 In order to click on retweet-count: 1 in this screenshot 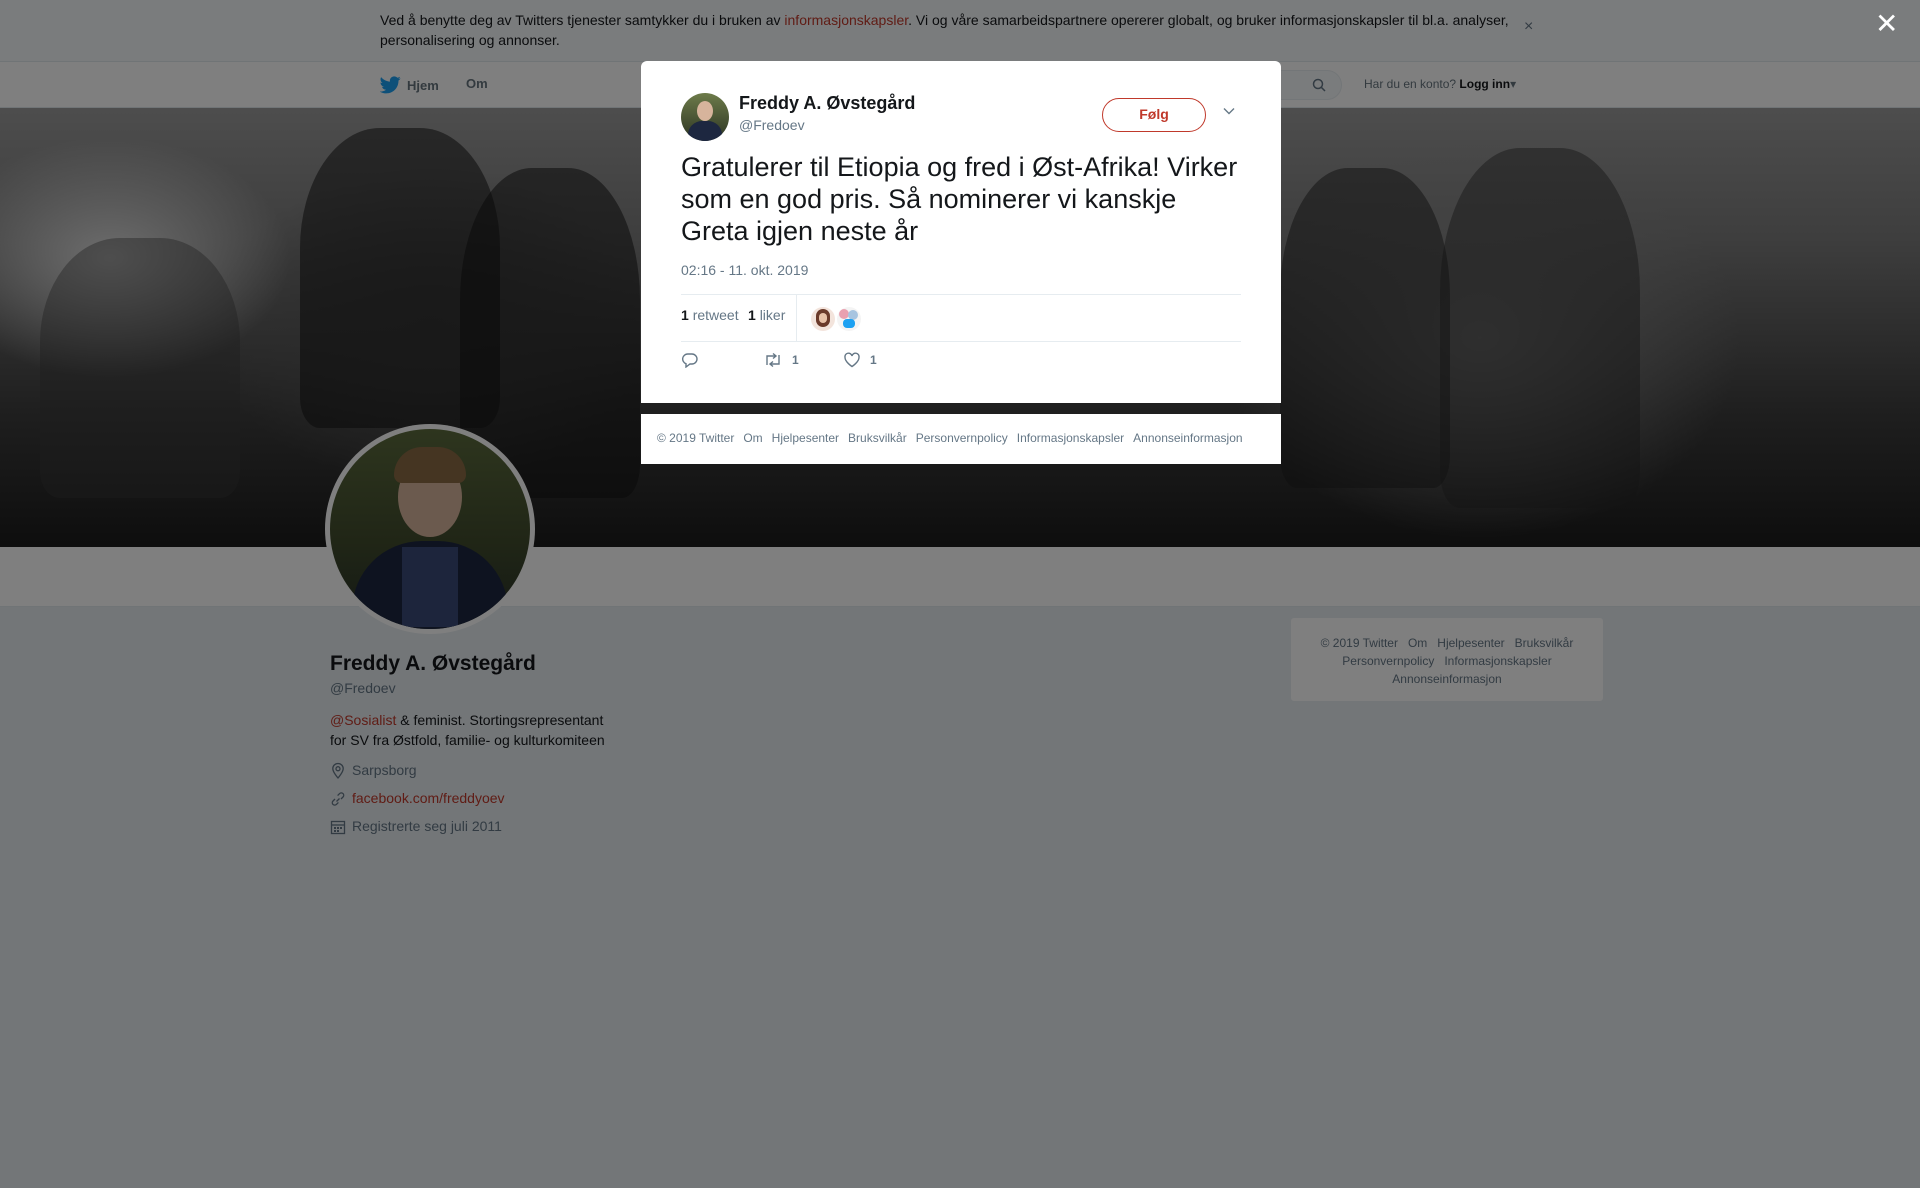, I will do `click(685, 315)`.